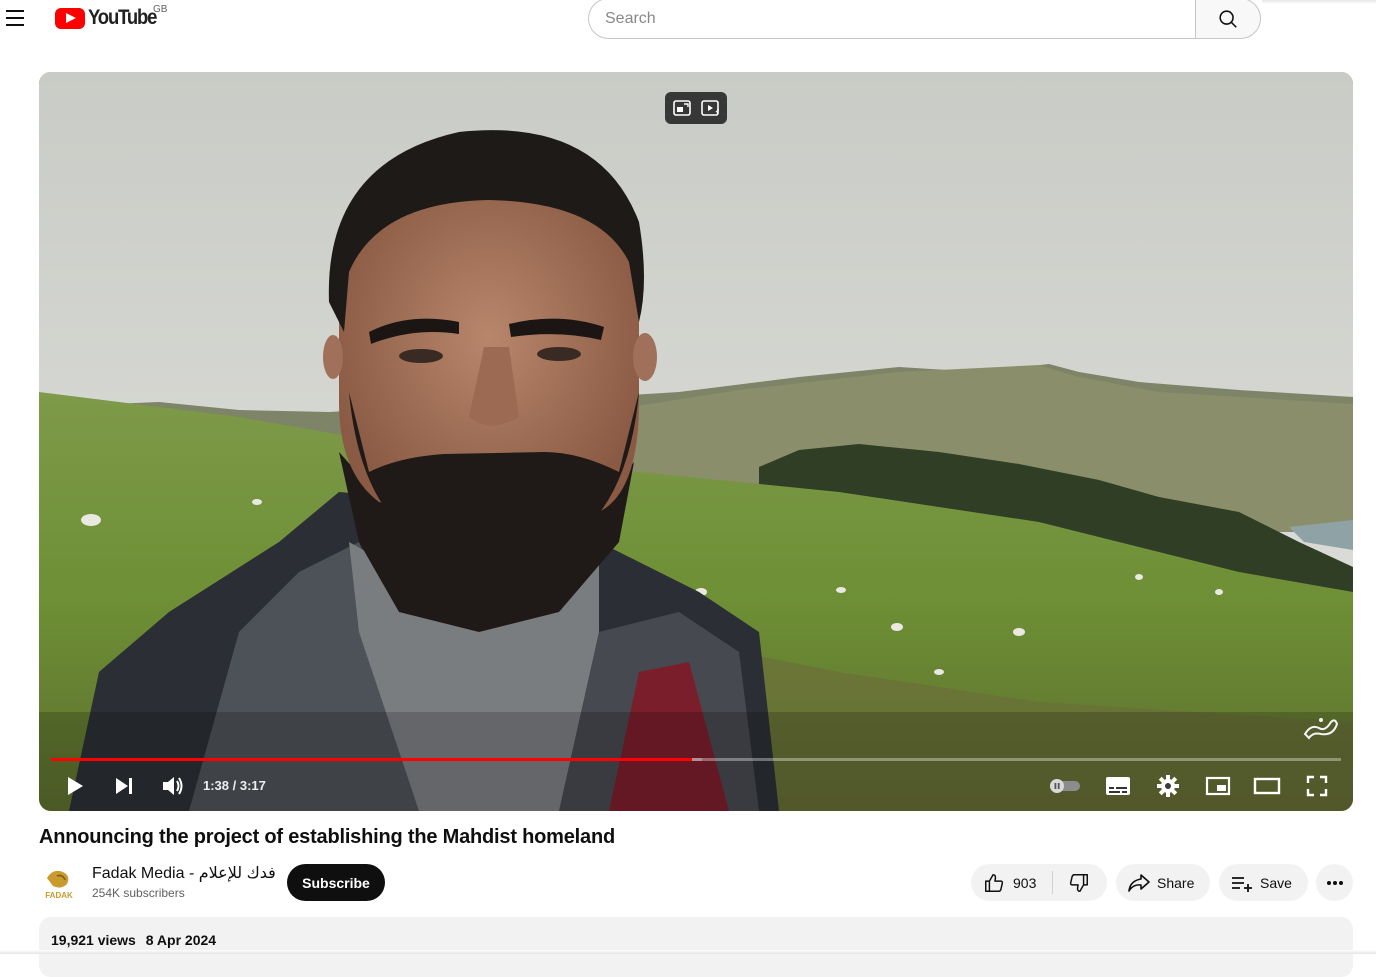  Describe the element at coordinates (336, 882) in the screenshot. I see `subscribe-button: Subscribe` at that location.